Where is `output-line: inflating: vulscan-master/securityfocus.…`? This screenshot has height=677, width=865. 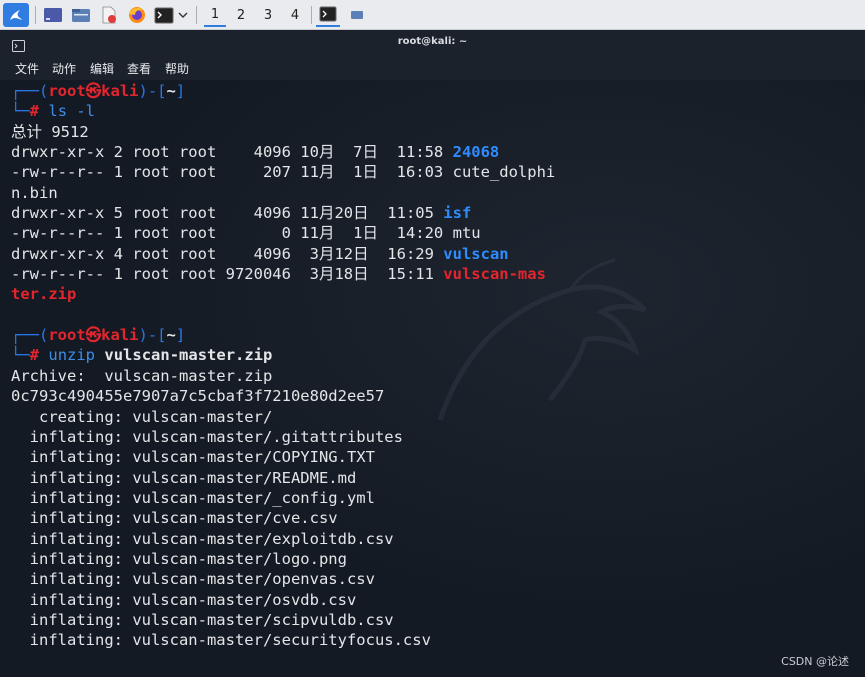
output-line: inflating: vulscan-master/securityfocus.… is located at coordinates (221, 640).